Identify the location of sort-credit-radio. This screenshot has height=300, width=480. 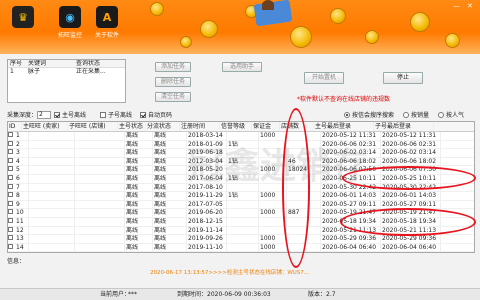
(347, 114).